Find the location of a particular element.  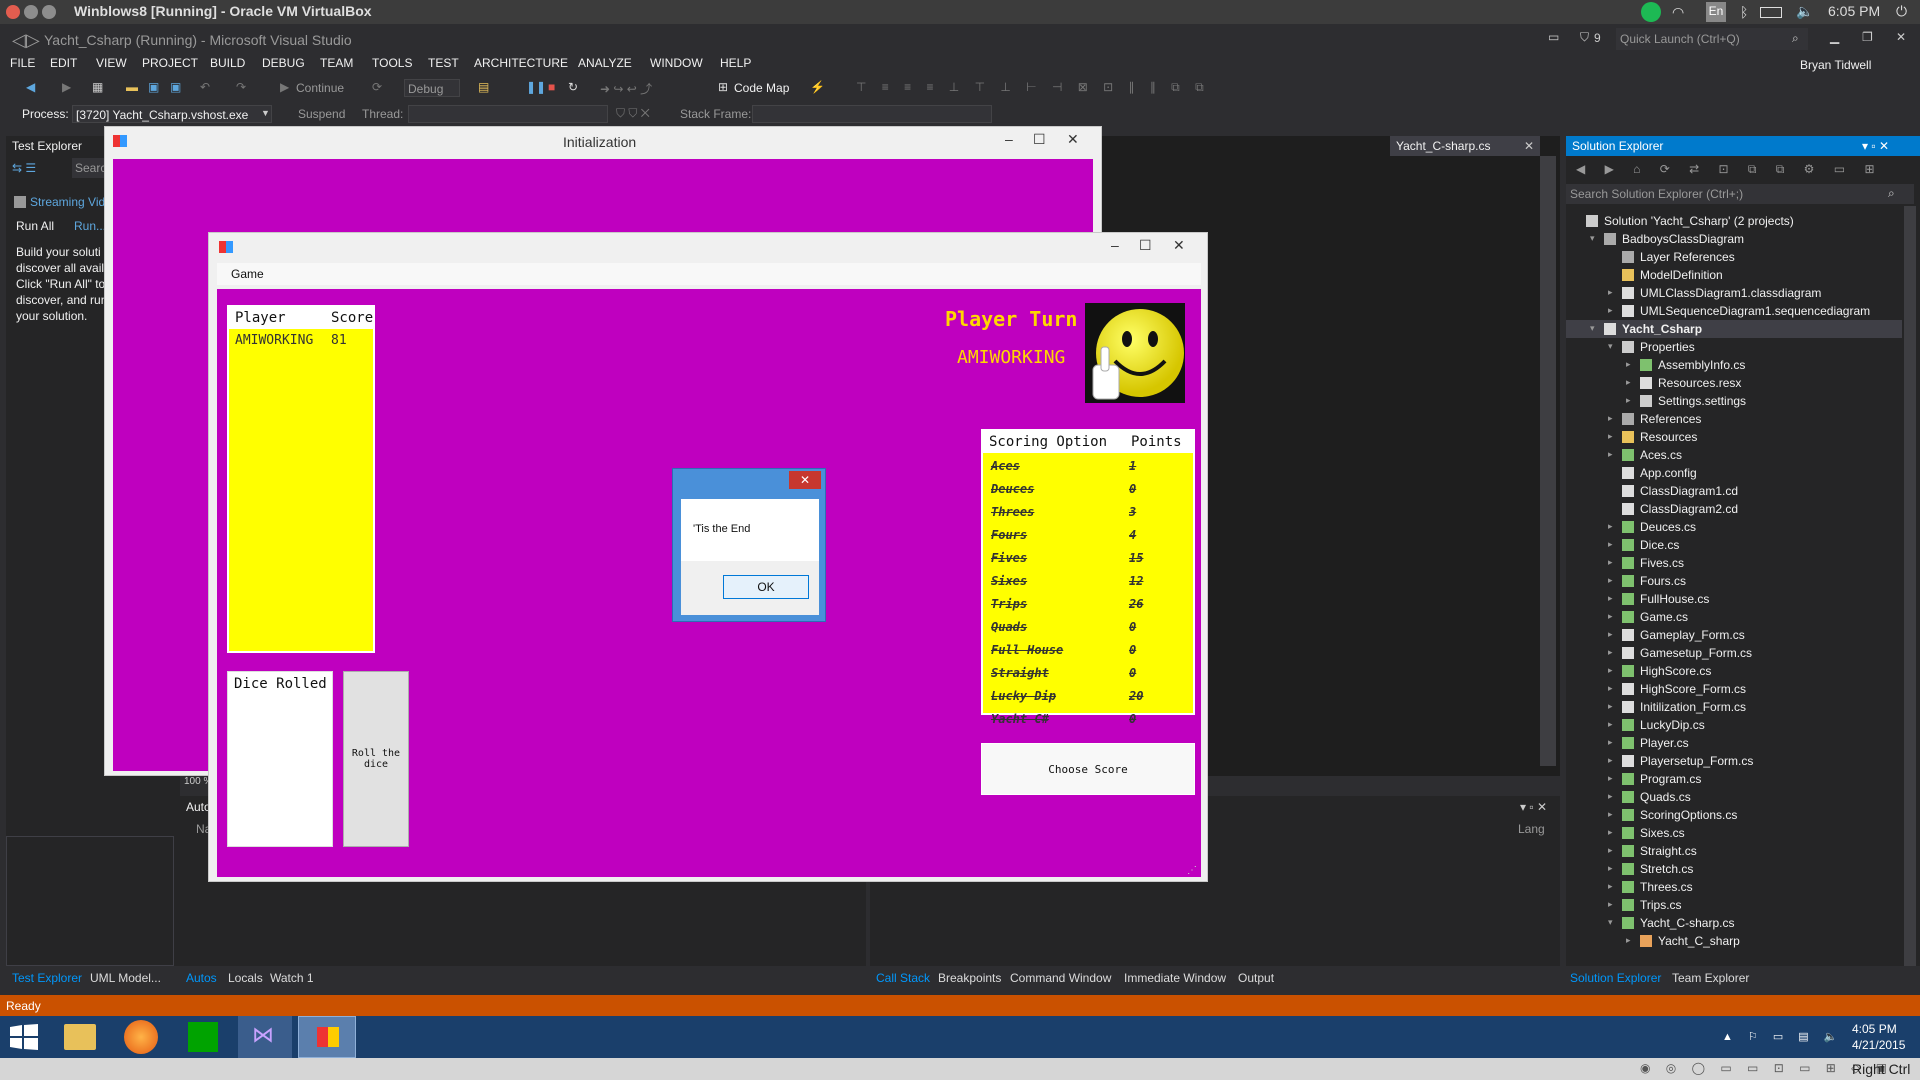

tree-item: ▸ UMLClassDiagram1.classdiagram is located at coordinates (1734, 293).